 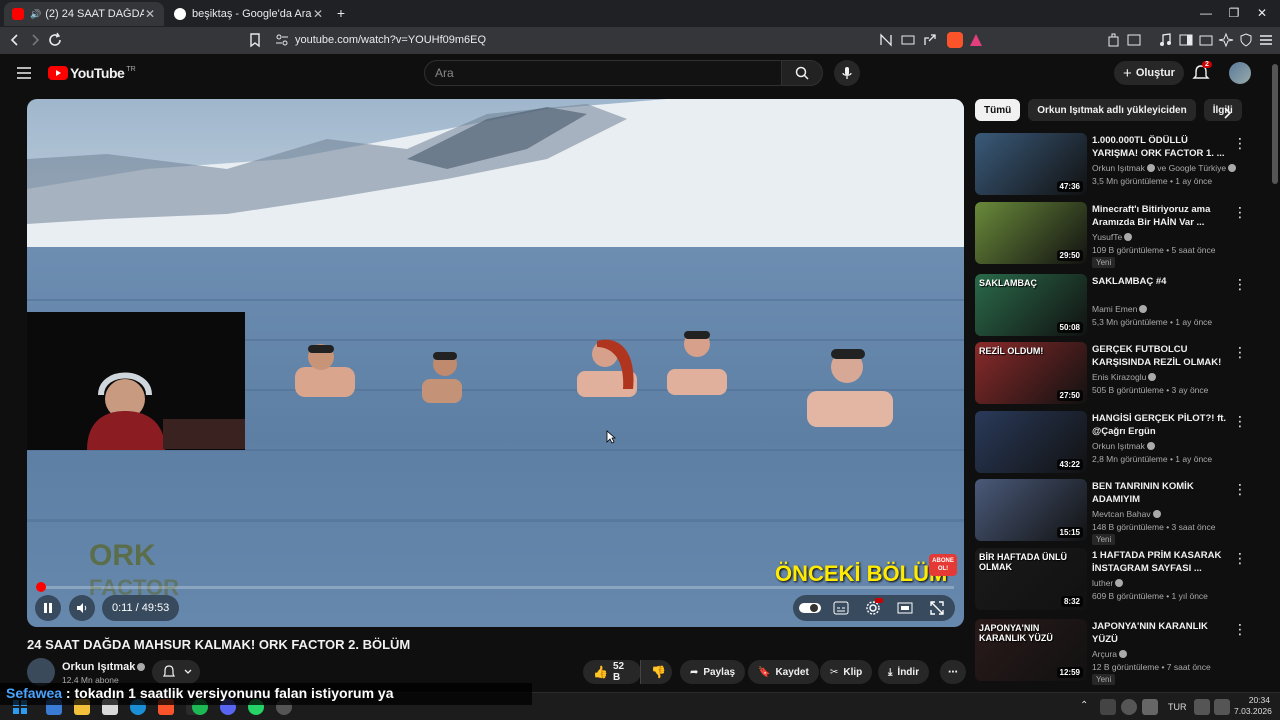 I want to click on channel-line: luther, so click(x=1108, y=583).